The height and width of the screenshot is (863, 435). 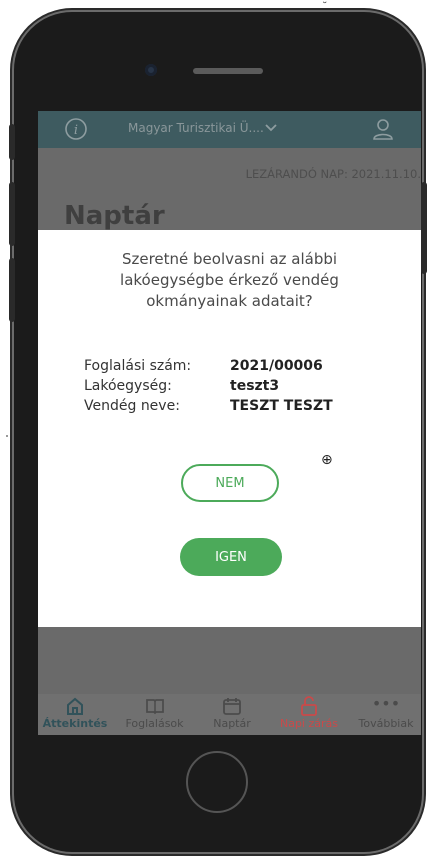 I want to click on yes-button: IGEN, so click(x=231, y=557).